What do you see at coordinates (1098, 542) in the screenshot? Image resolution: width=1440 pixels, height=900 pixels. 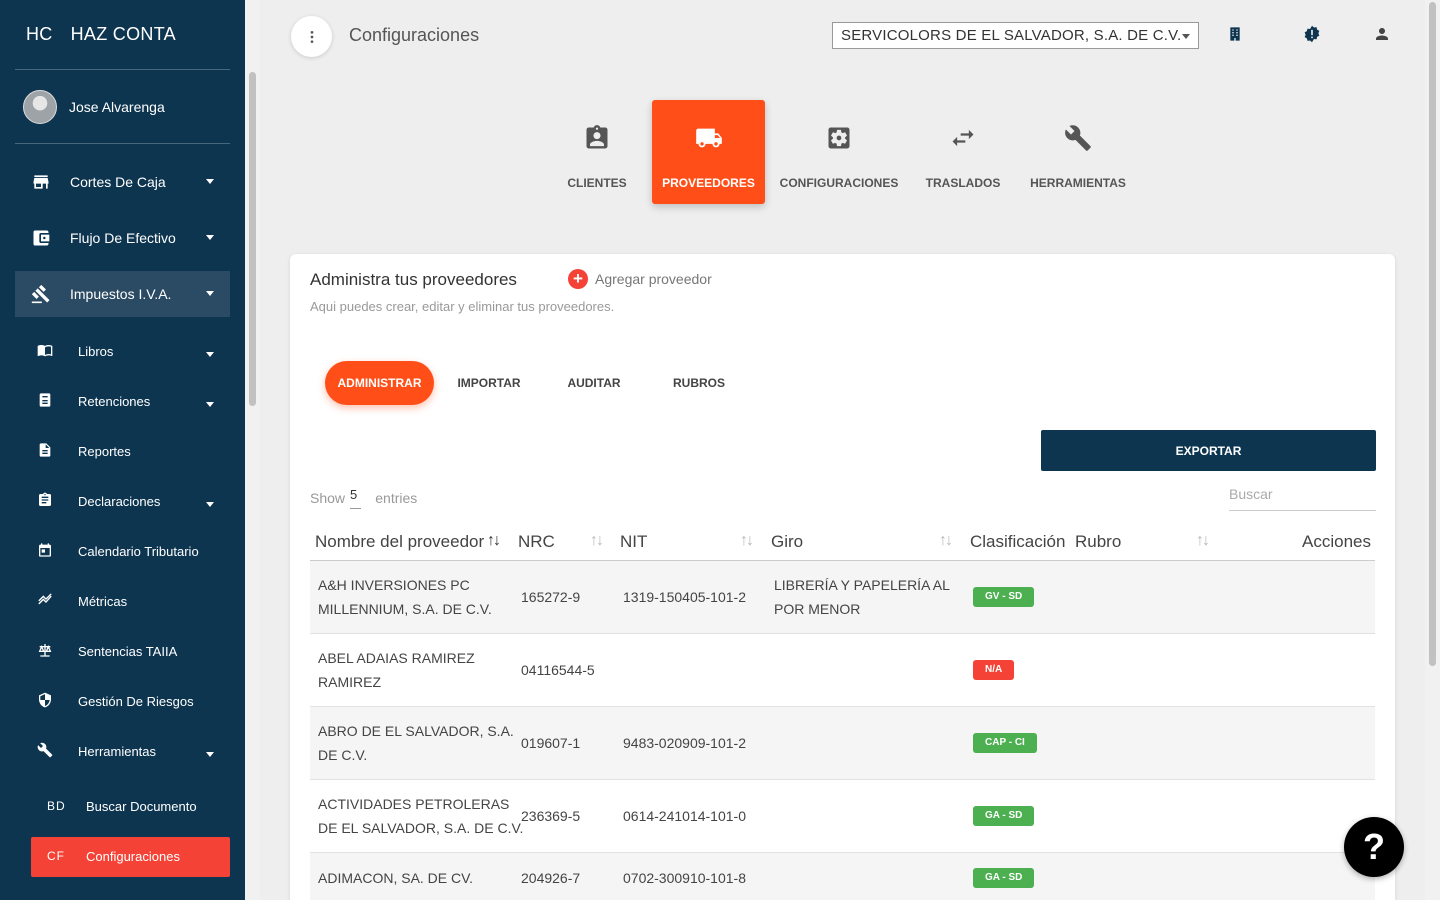 I see `column-header-rubro: Rubro` at bounding box center [1098, 542].